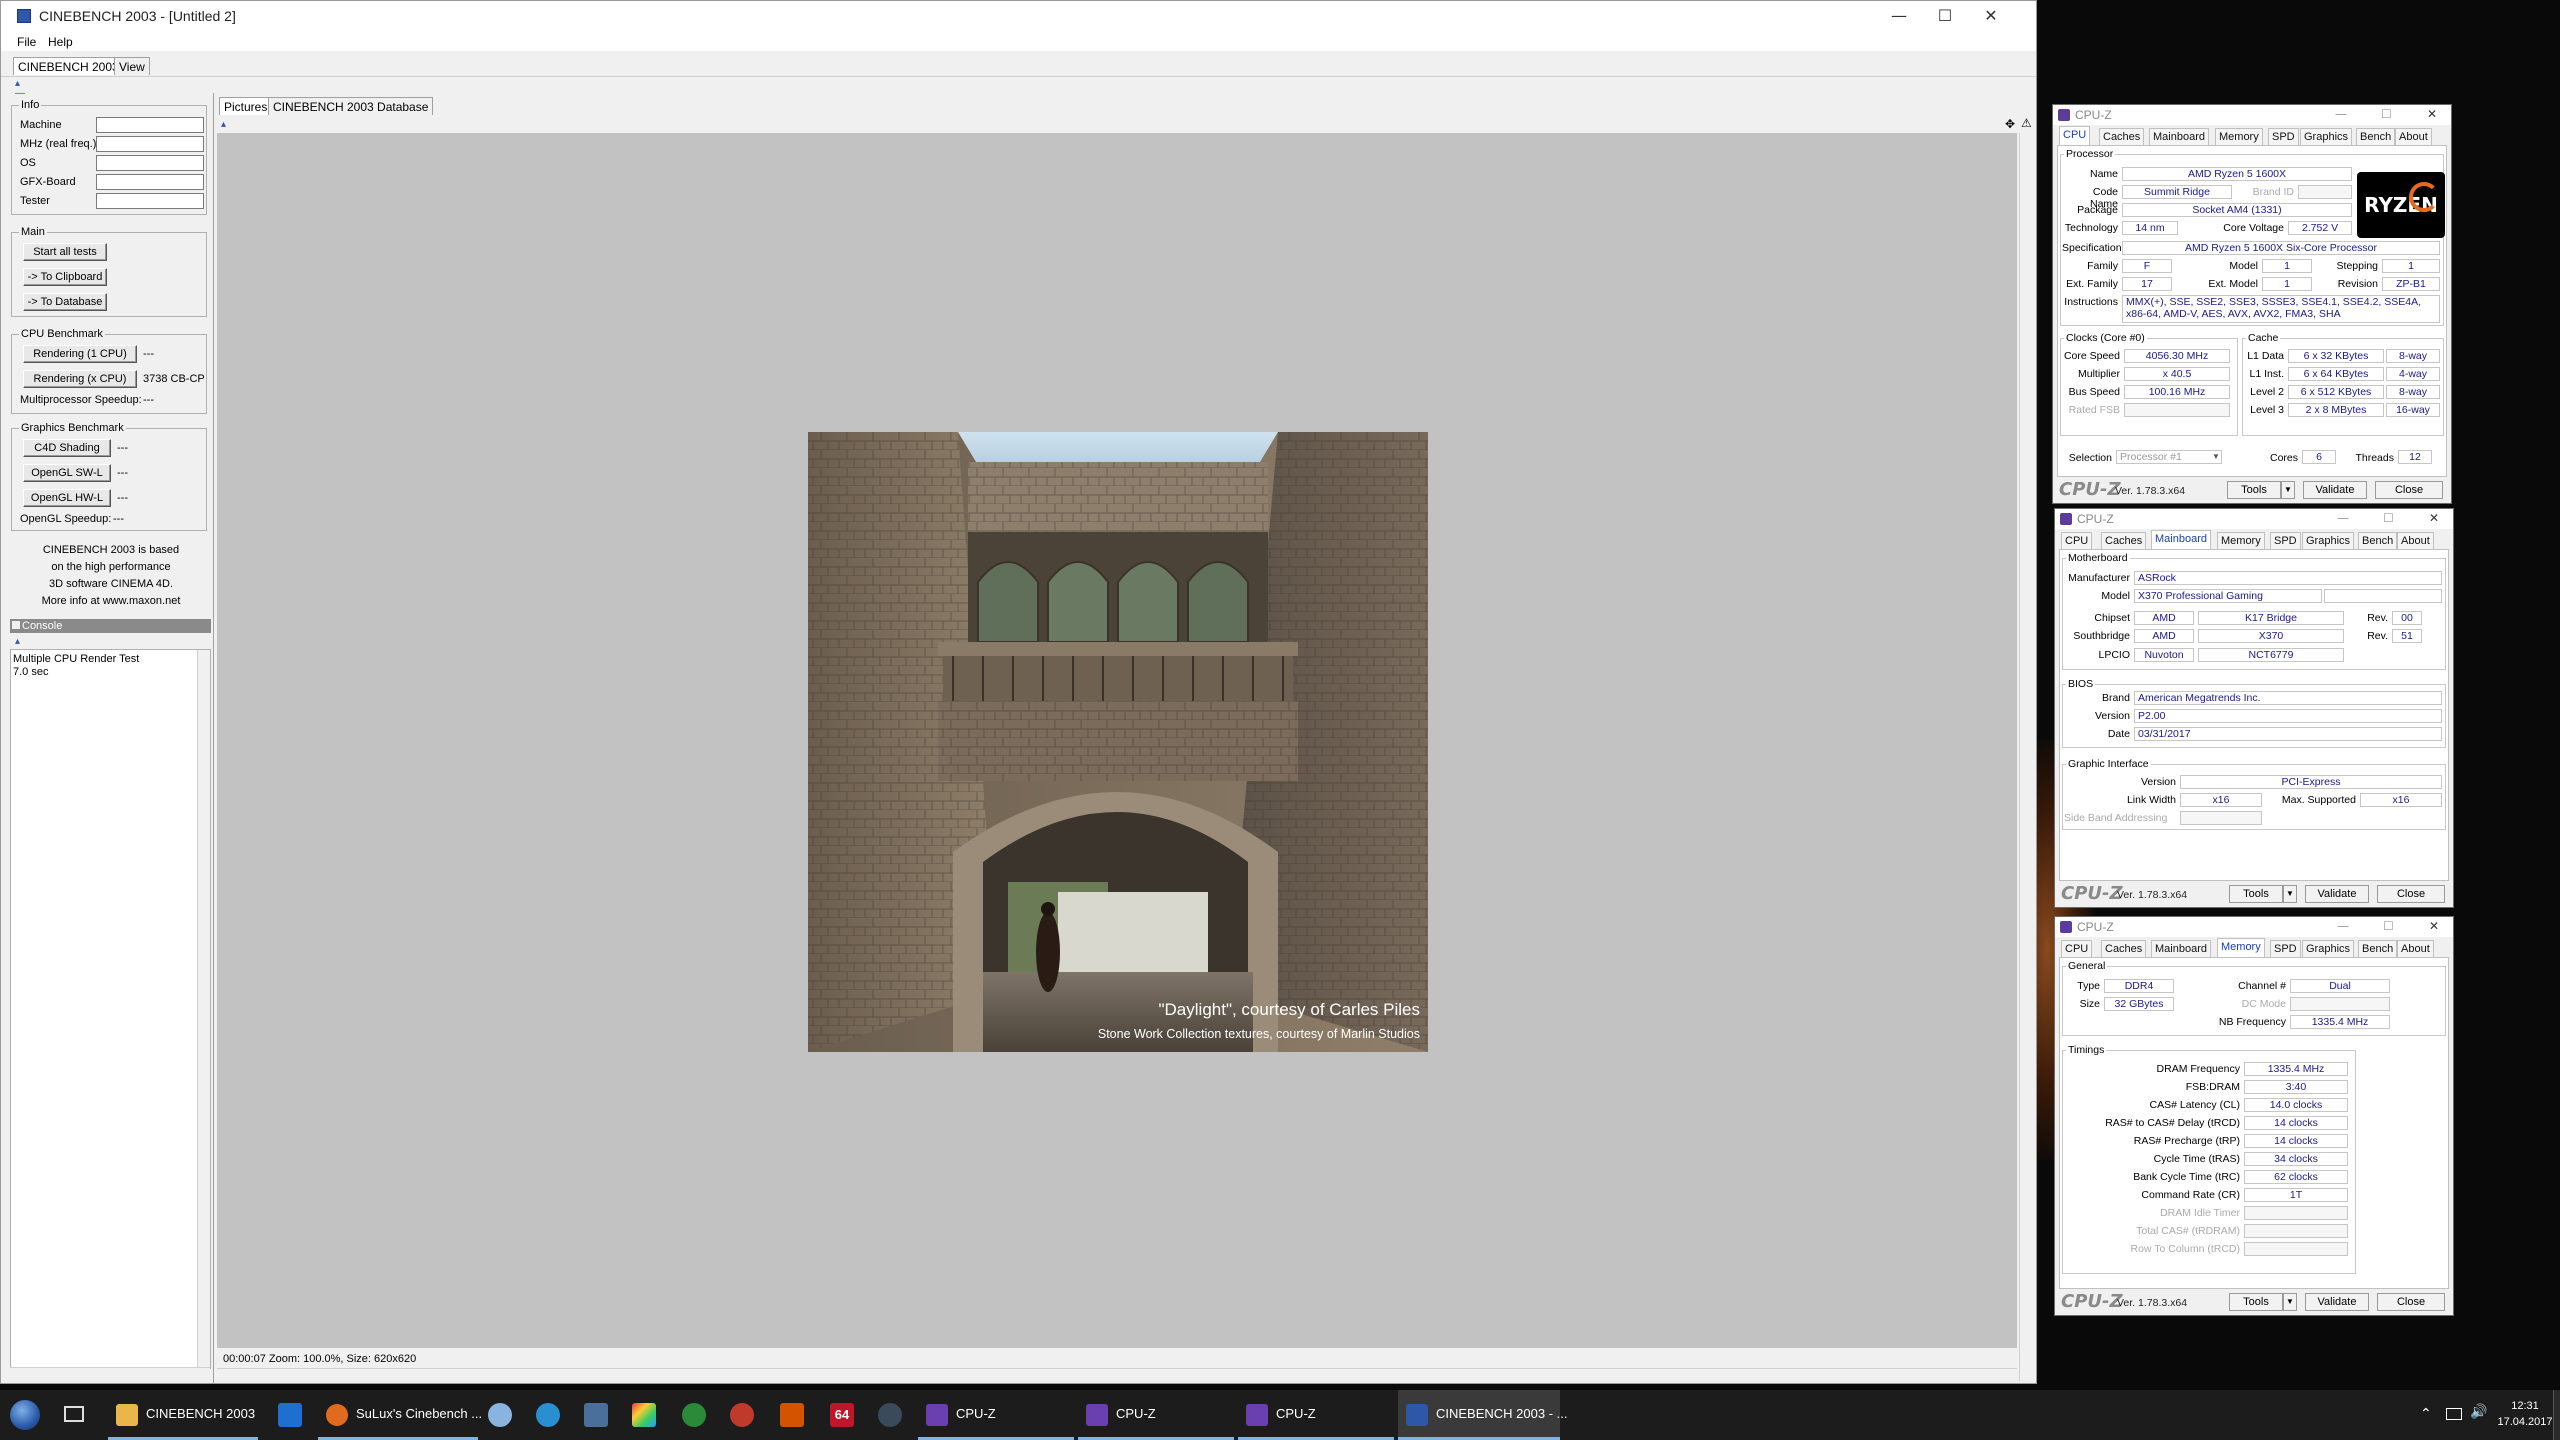 The image size is (2560, 1440). Describe the element at coordinates (150, 125) in the screenshot. I see `machine-field` at that location.